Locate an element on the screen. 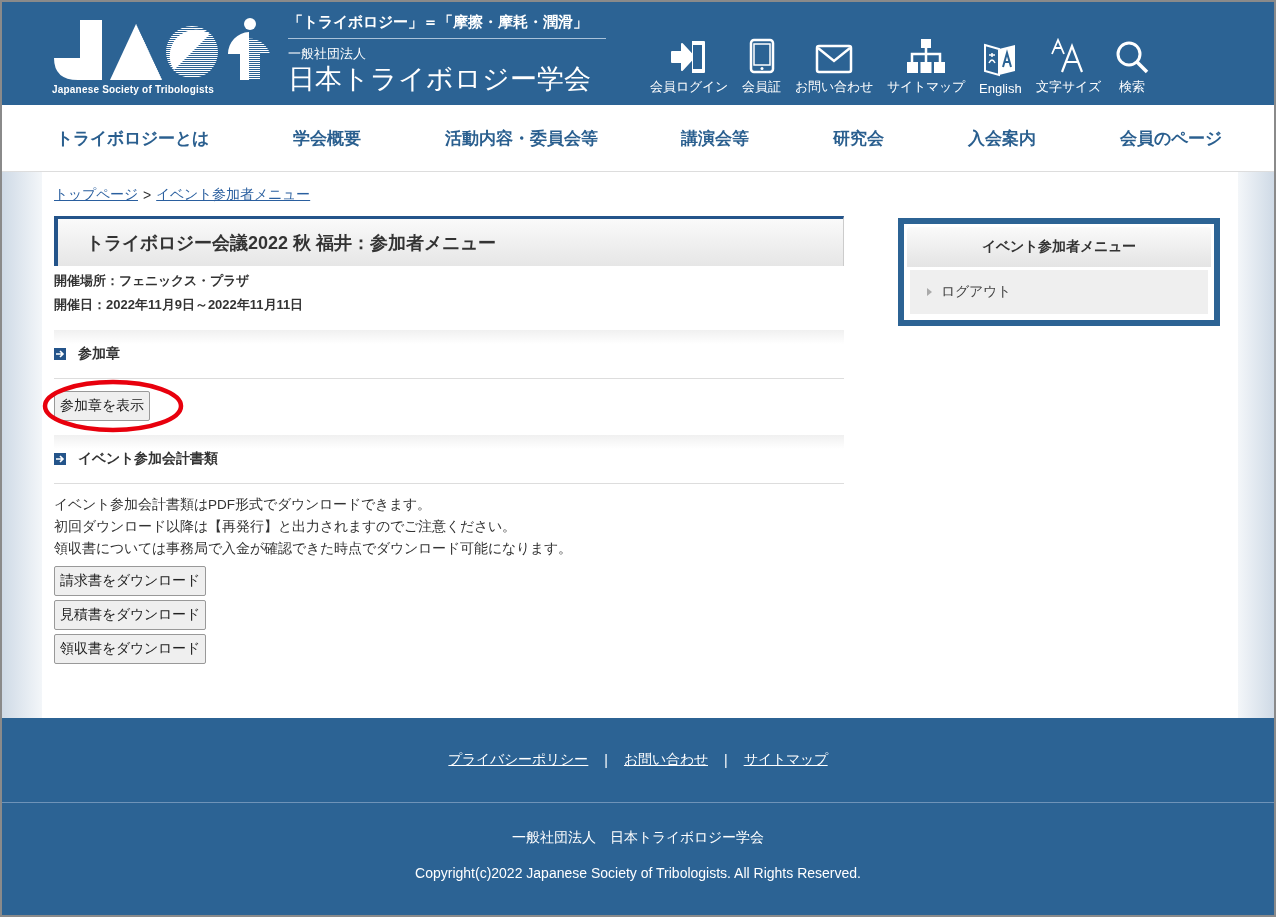  page-title: トライボロジー会議2022 秋 福井：参加者メニュー is located at coordinates (449, 241).